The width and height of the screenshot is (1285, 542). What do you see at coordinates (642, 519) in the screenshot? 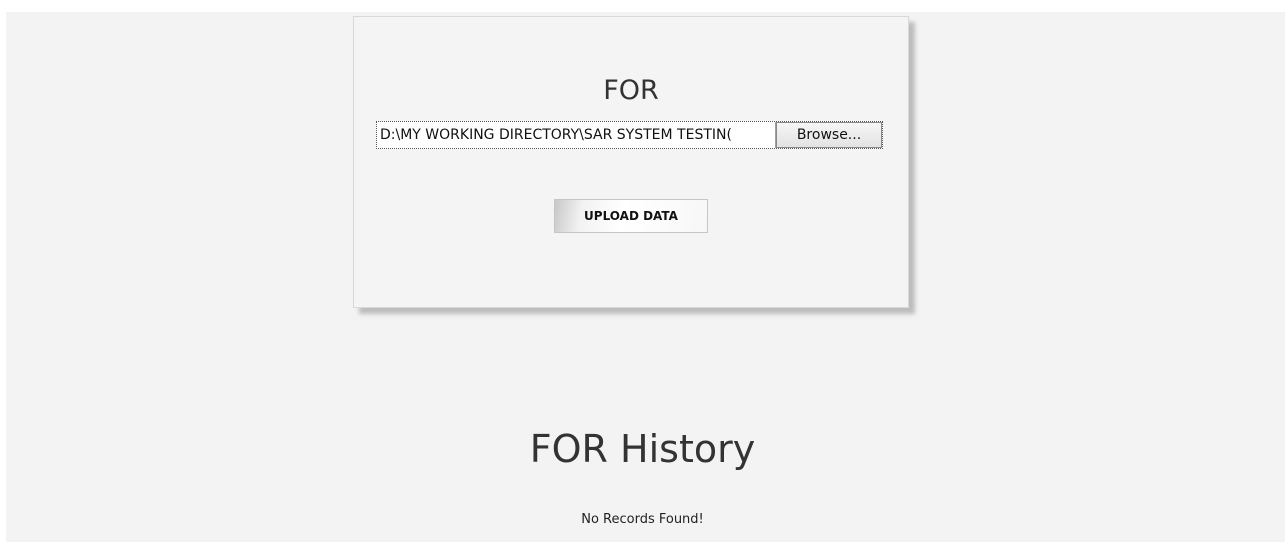
I see `no-records-message: No Records Found!` at bounding box center [642, 519].